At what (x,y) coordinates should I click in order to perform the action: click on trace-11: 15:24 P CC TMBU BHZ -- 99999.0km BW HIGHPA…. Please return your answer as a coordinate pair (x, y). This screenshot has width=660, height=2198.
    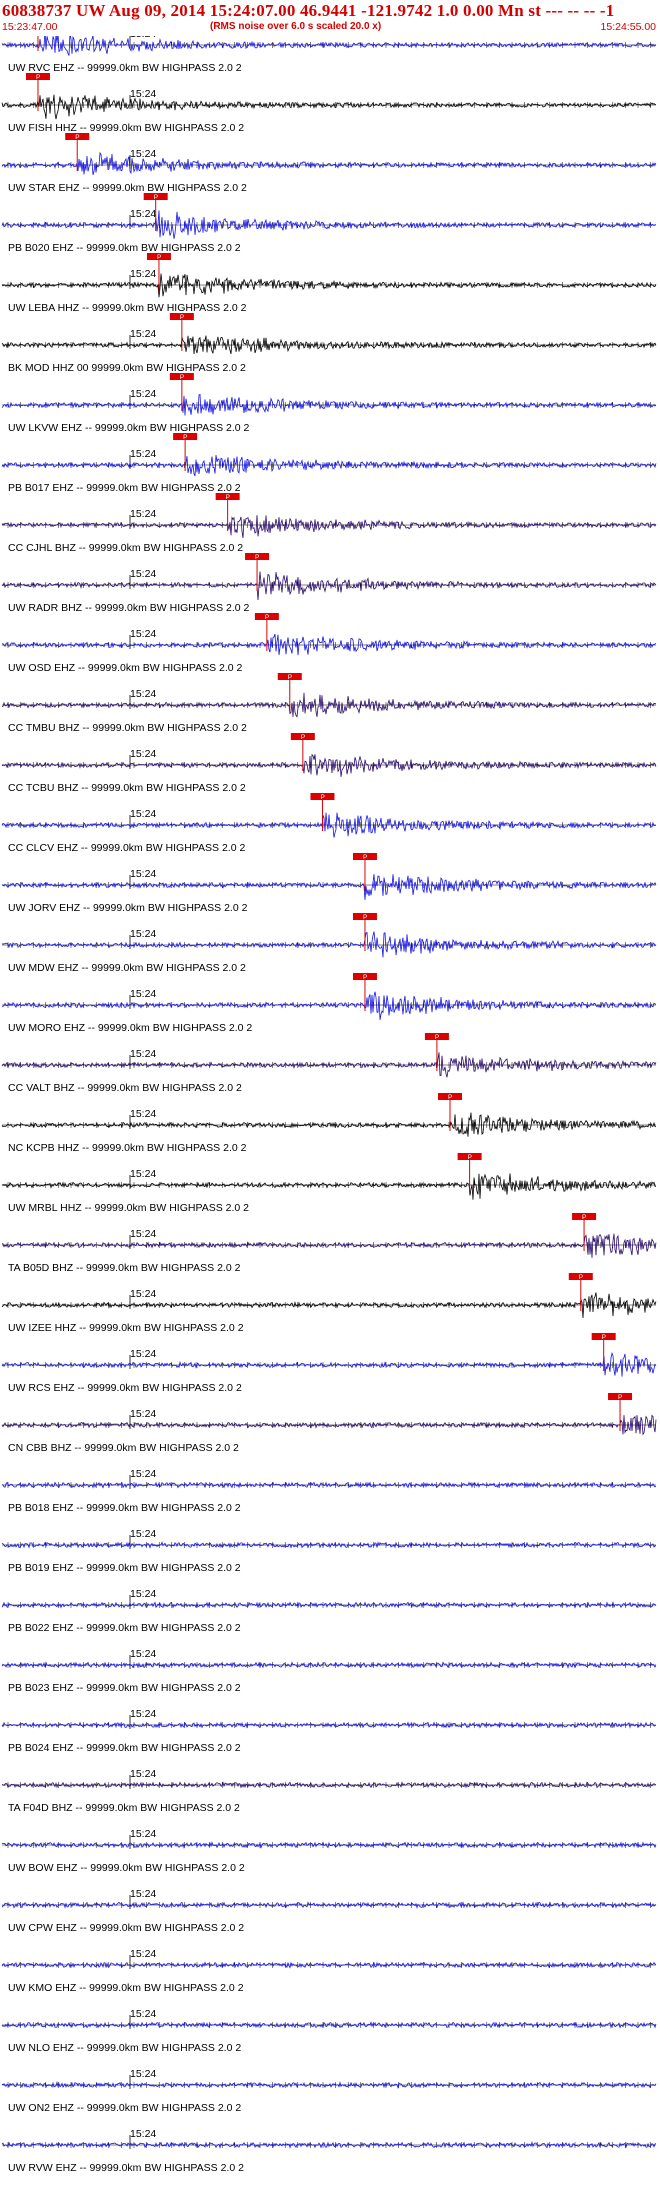
    Looking at the image, I should click on (328, 703).